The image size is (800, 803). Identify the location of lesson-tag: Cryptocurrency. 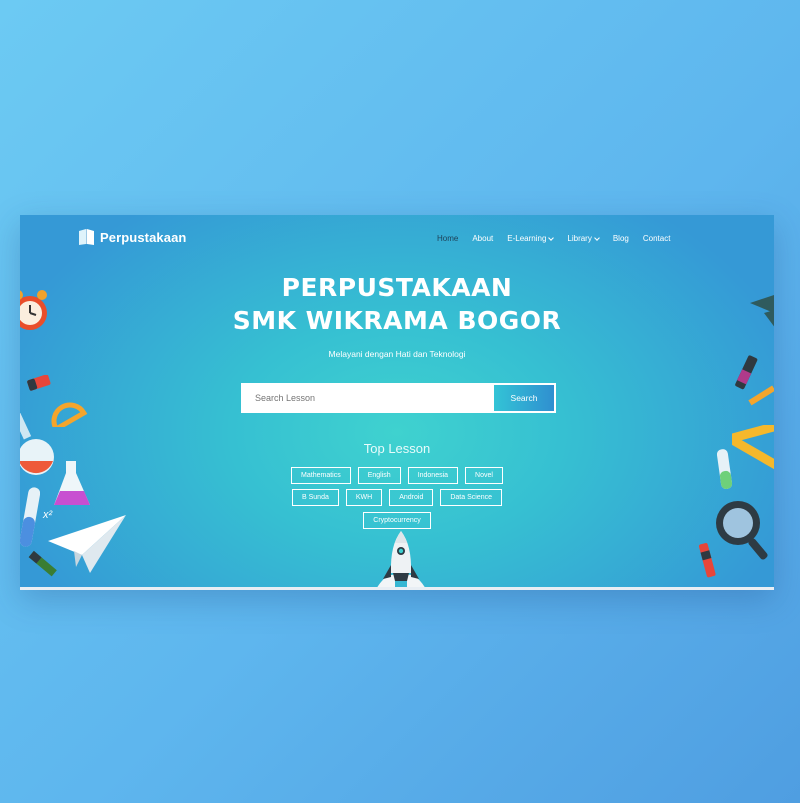
(397, 520).